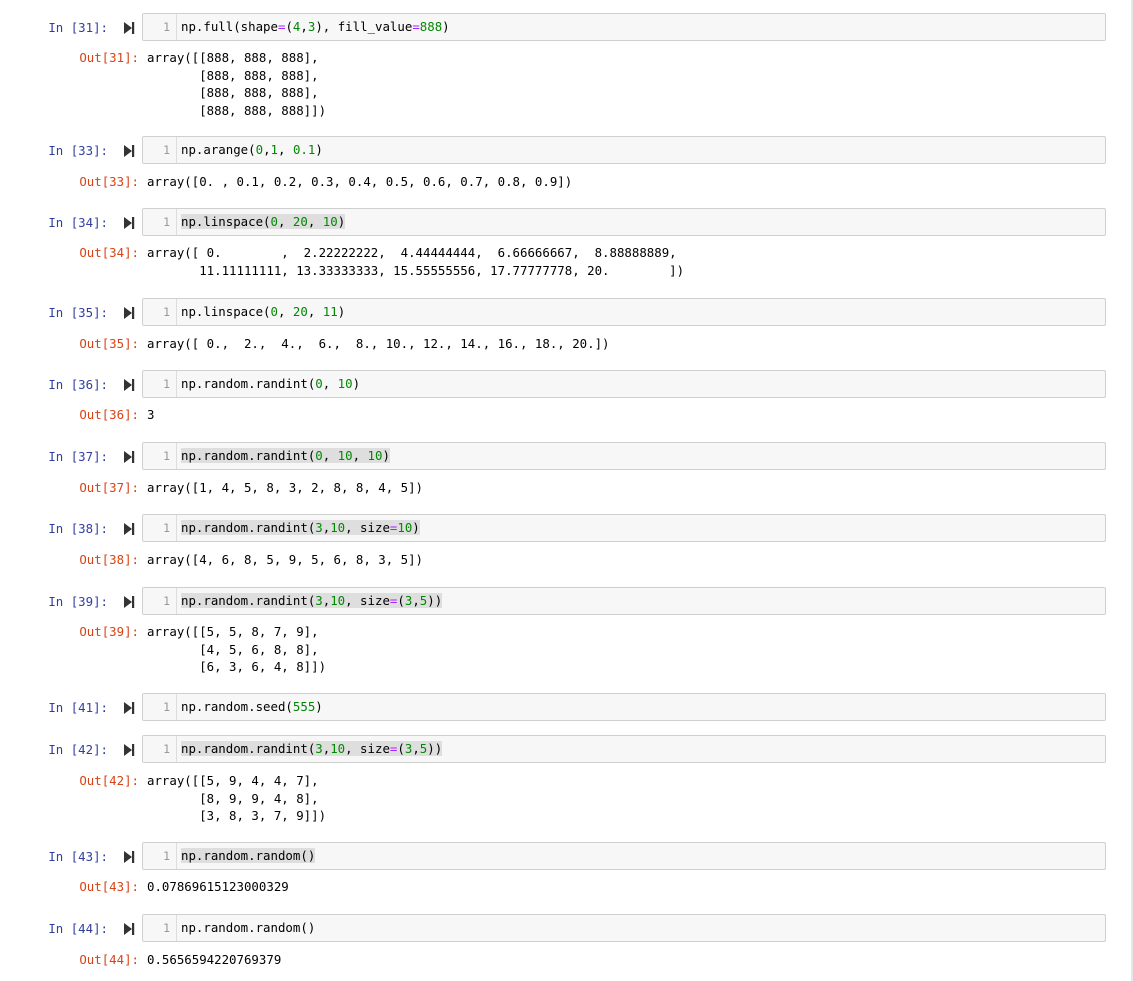  What do you see at coordinates (624, 27) in the screenshot?
I see `code-input: 1 np.full(shape=(4,3), fill_value=888)` at bounding box center [624, 27].